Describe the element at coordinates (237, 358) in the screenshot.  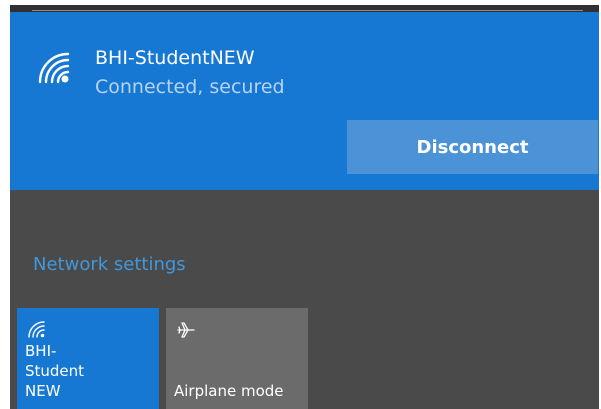
I see `airplane-mode-tile: Airplane mode` at that location.